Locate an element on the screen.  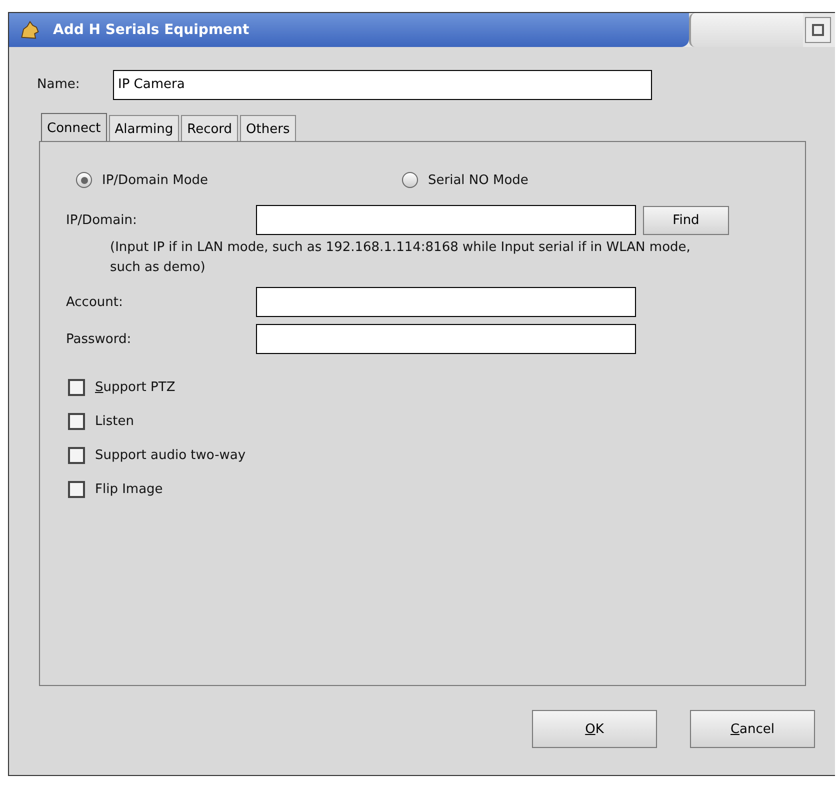
option-checkbox: Support PTZ is located at coordinates (436, 387).